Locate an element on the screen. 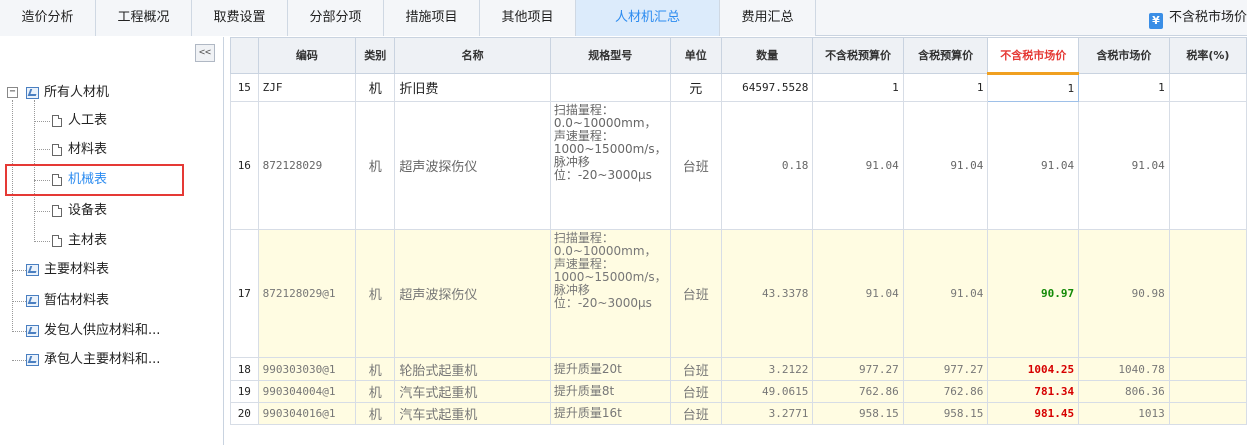 The image size is (1247, 445). tree-item-provisional-materials: 暂估材料表 is located at coordinates (67, 301).